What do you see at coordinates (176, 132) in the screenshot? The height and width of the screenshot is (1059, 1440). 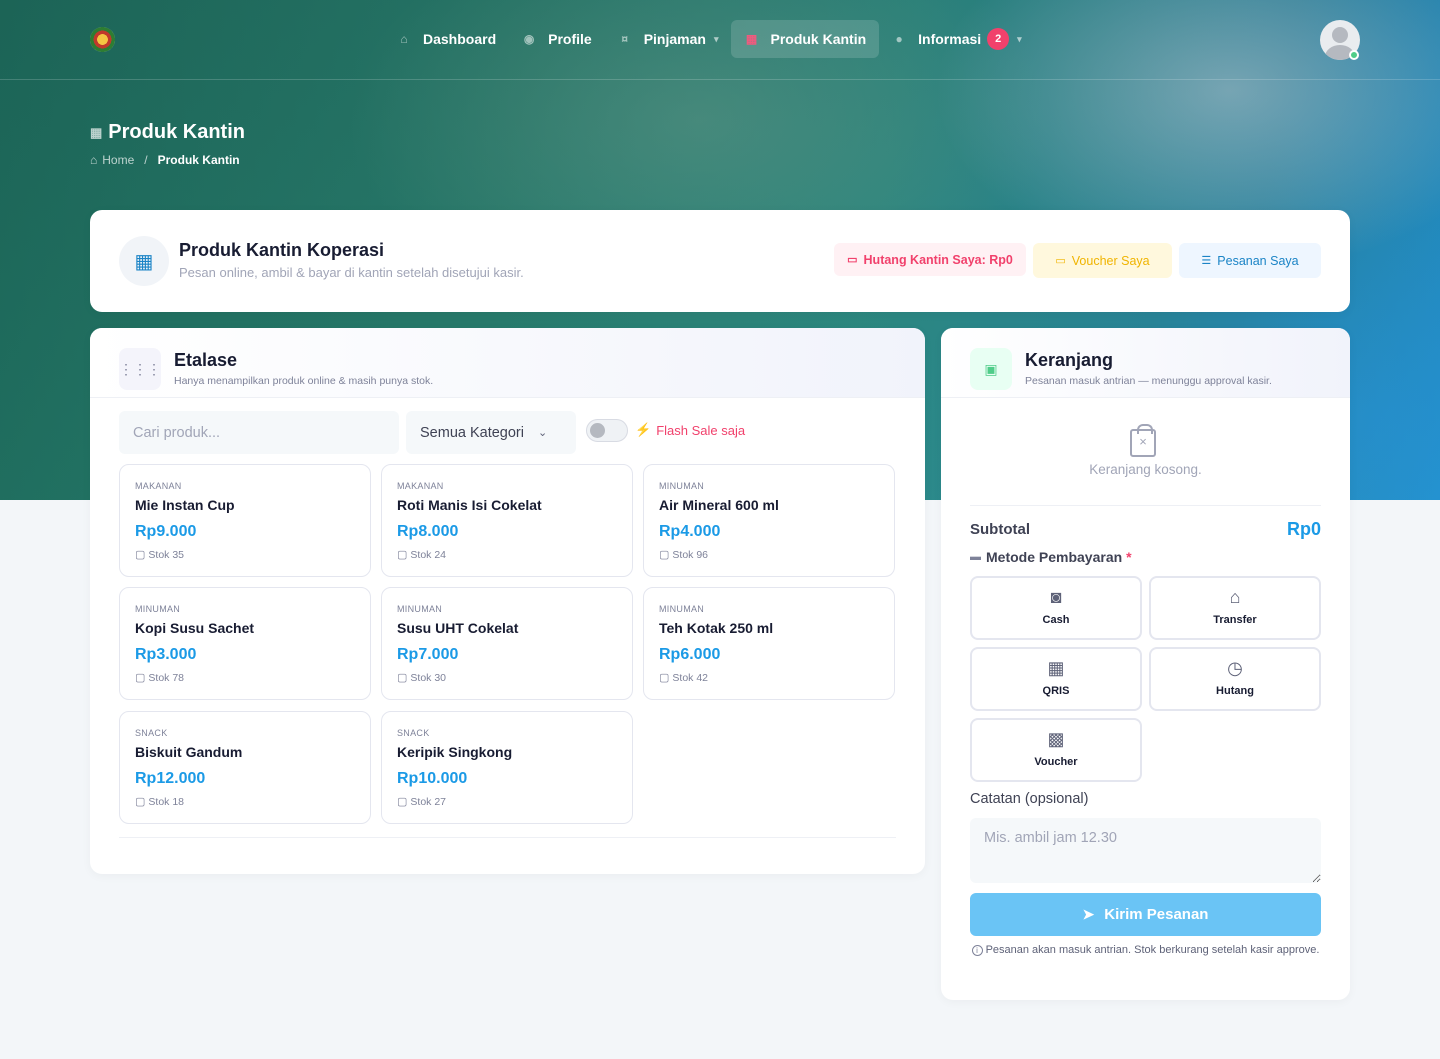 I see `page-title-text: Produk Kantin` at bounding box center [176, 132].